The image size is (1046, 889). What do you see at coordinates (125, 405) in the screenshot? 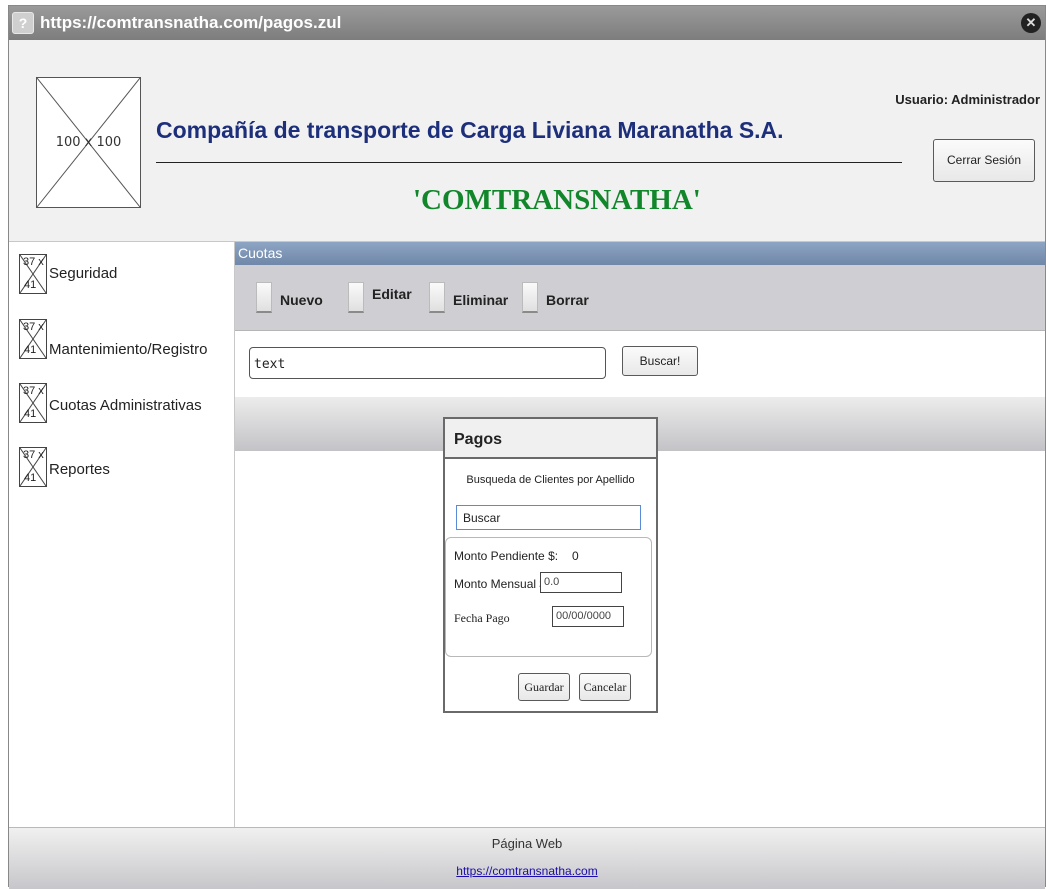
I see `sidebar-item-label: Cuotas Administrativas` at bounding box center [125, 405].